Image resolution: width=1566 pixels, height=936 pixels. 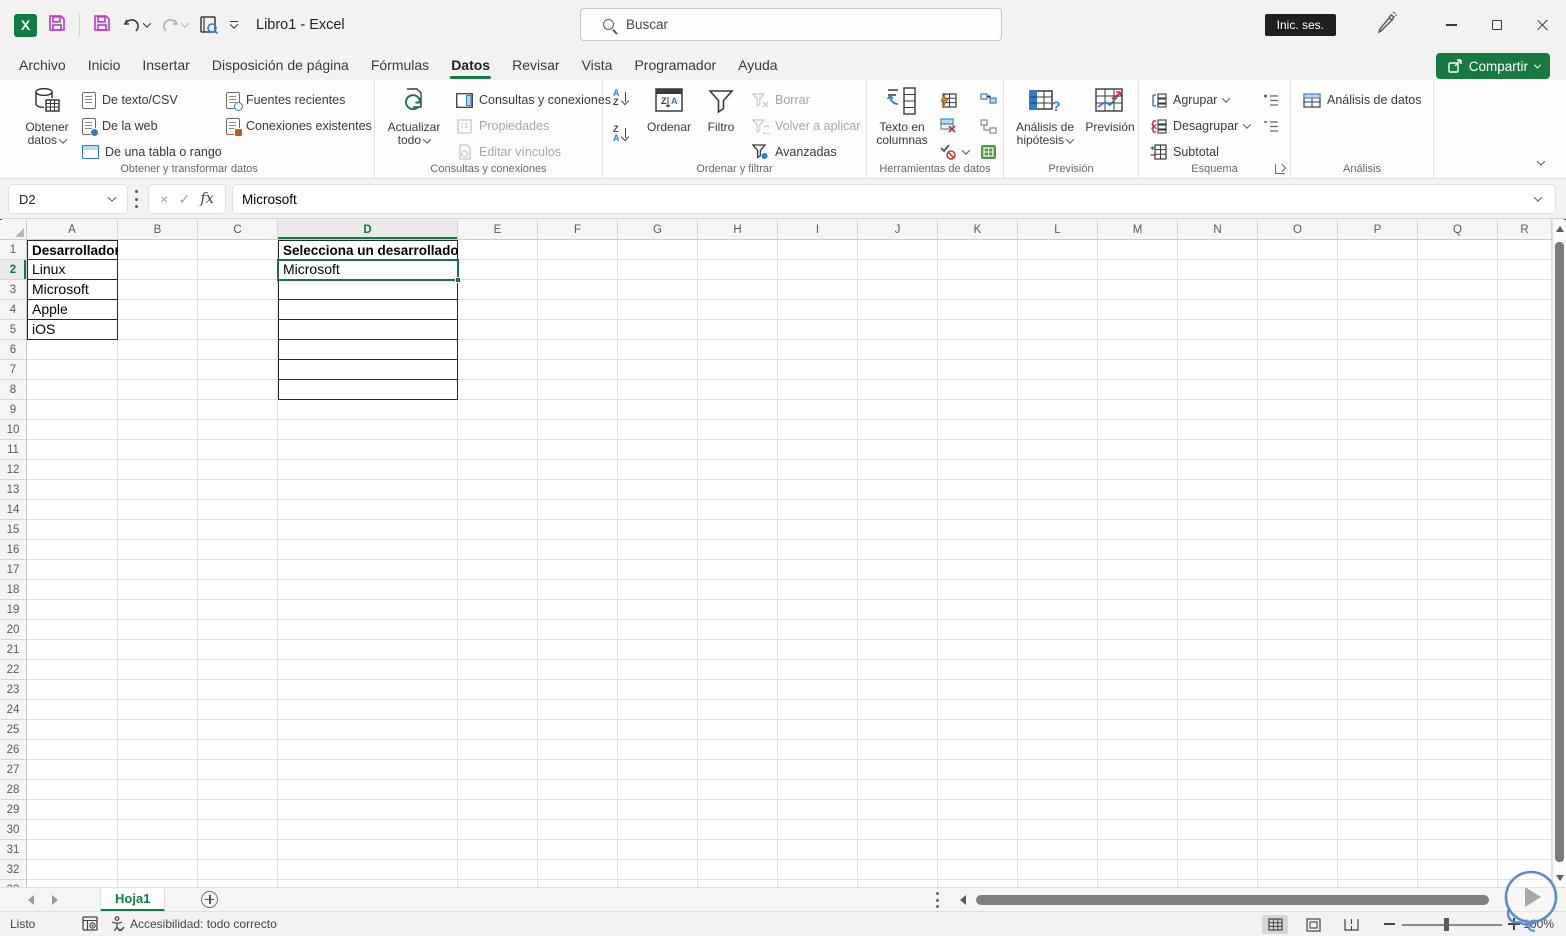 What do you see at coordinates (578, 430) in the screenshot?
I see `cell-F10` at bounding box center [578, 430].